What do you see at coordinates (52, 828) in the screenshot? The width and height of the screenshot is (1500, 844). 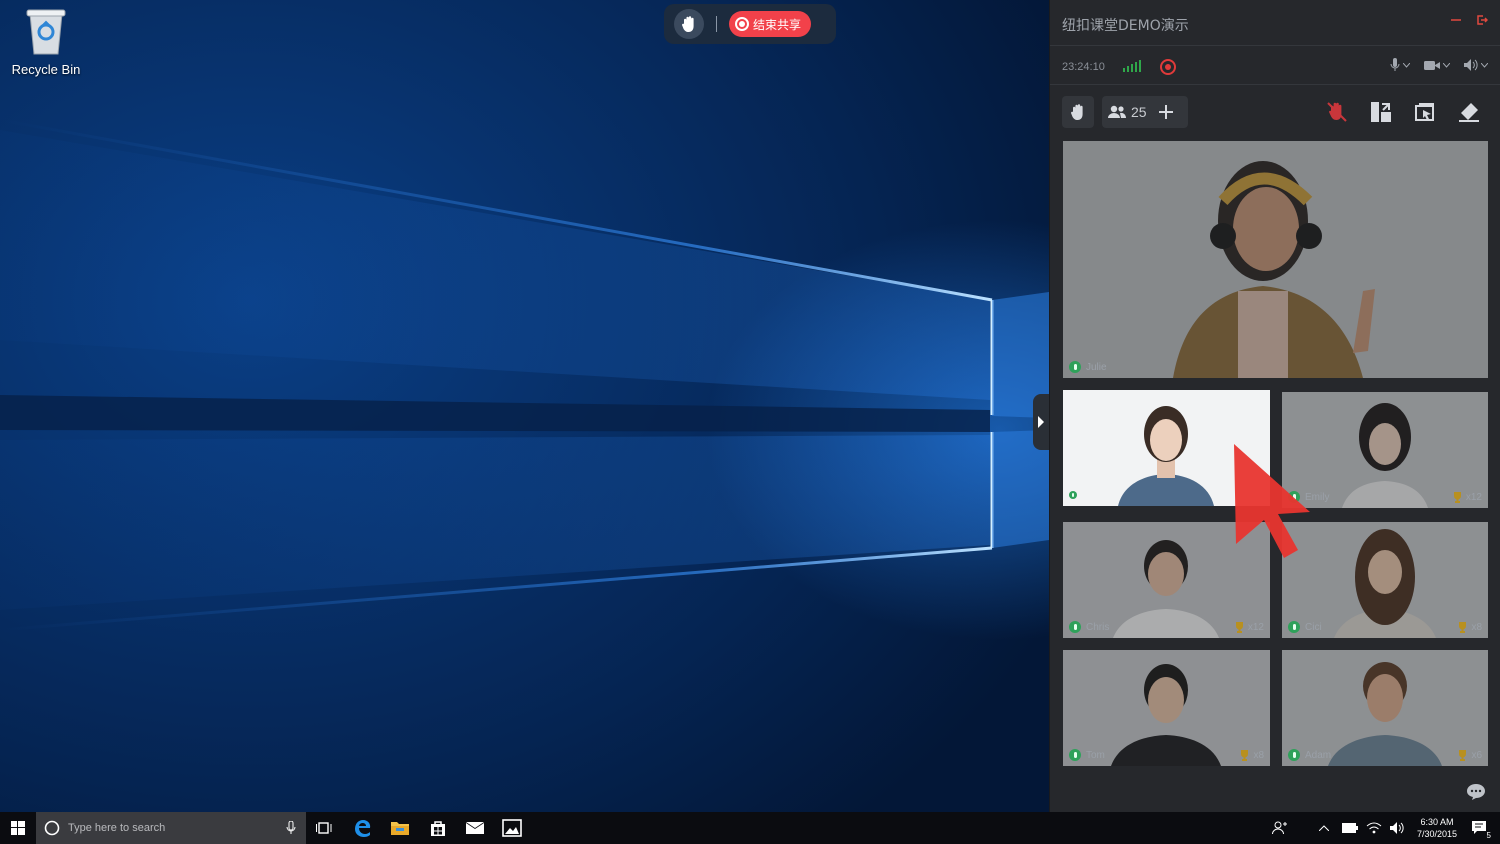 I see `cortana-icon` at bounding box center [52, 828].